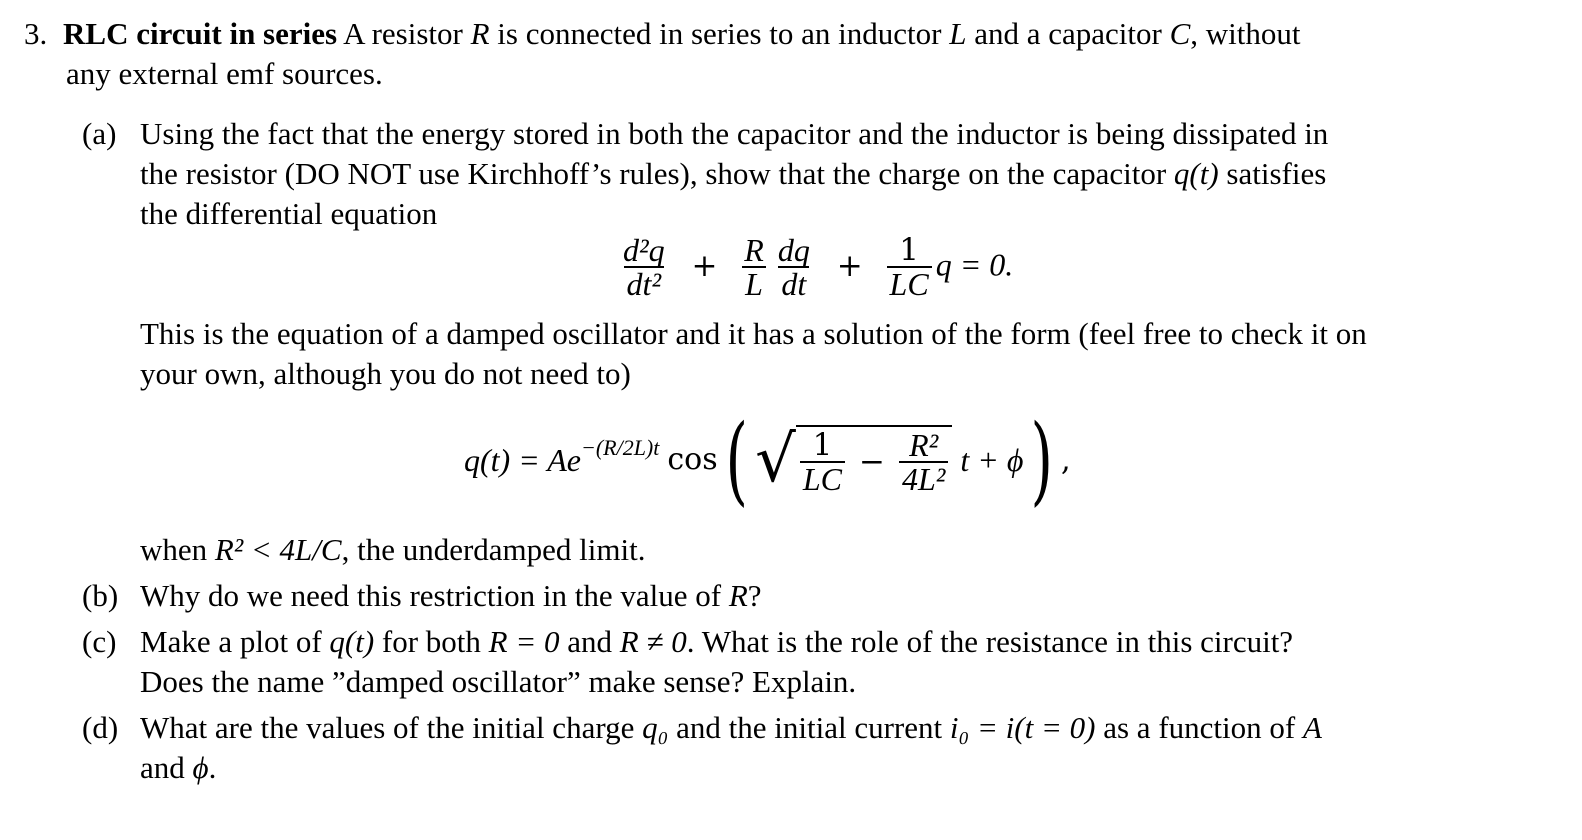 The image size is (1582, 840). I want to click on math-R-nonzero: R ≠ 0, so click(653, 641).